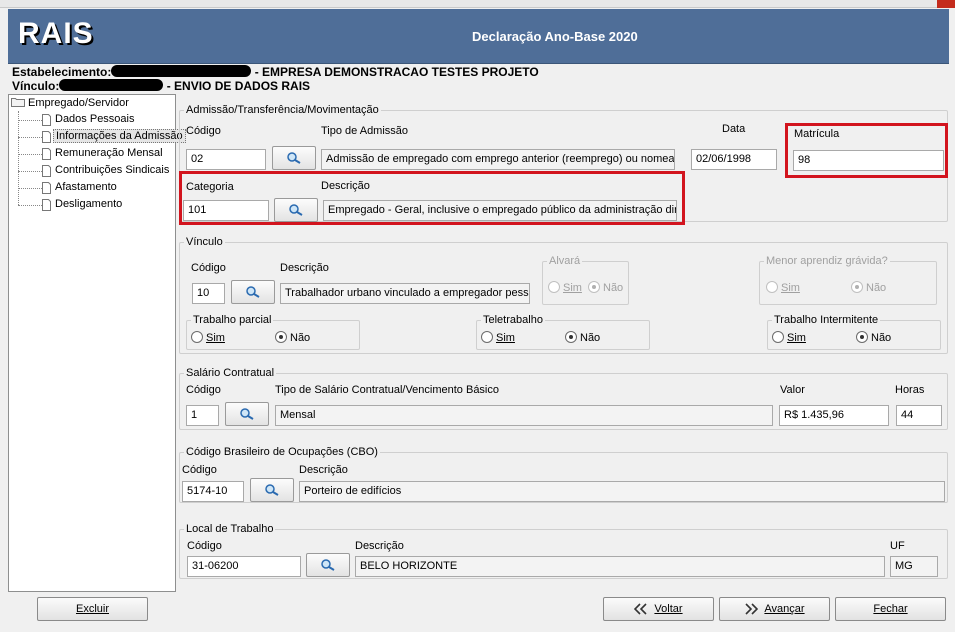  Describe the element at coordinates (620, 566) in the screenshot. I see `local-descricao-field: BELO HORIZONTE` at that location.